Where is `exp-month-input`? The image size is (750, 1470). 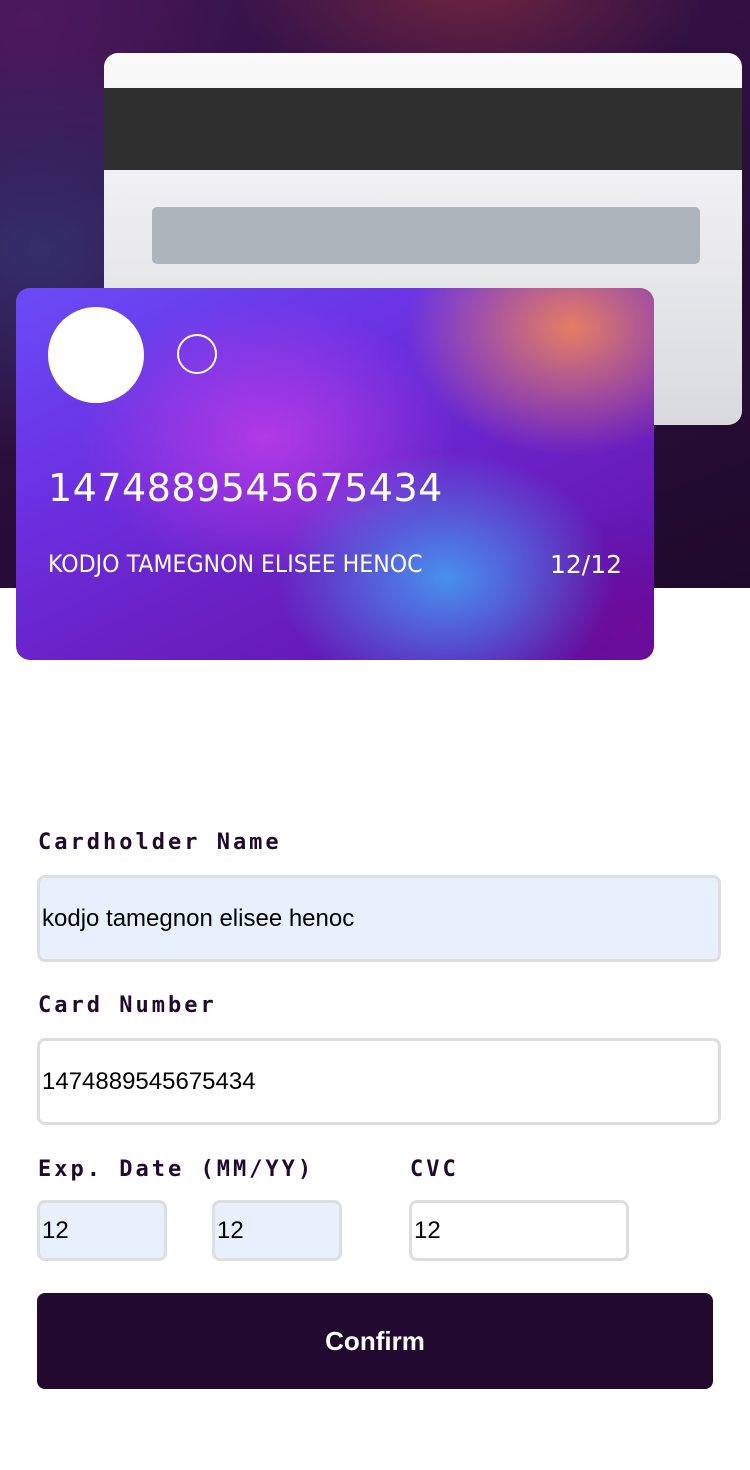 exp-month-input is located at coordinates (102, 1230).